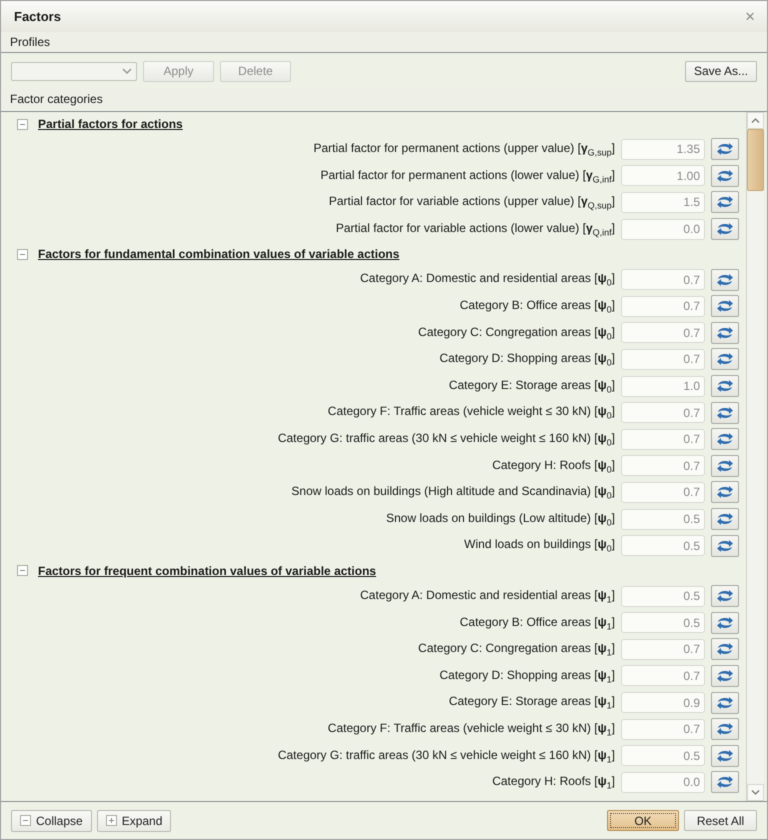  Describe the element at coordinates (643, 820) in the screenshot. I see `ok-button: OK` at that location.